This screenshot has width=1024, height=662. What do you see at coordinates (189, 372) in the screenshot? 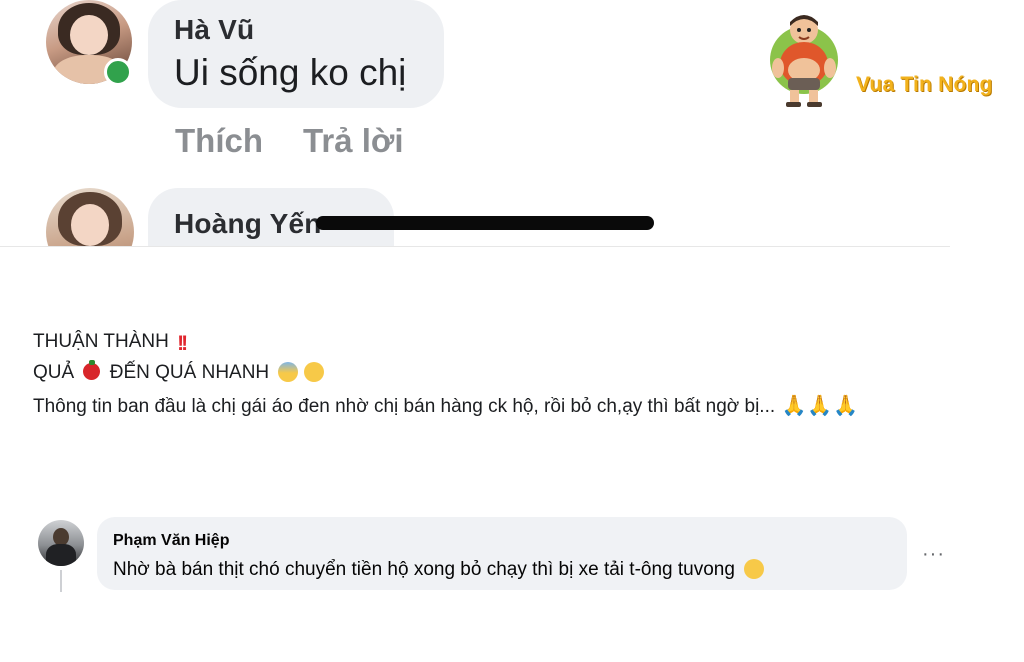
I see `post-line-2-end: ĐẾN QUÁ NHANH` at bounding box center [189, 372].